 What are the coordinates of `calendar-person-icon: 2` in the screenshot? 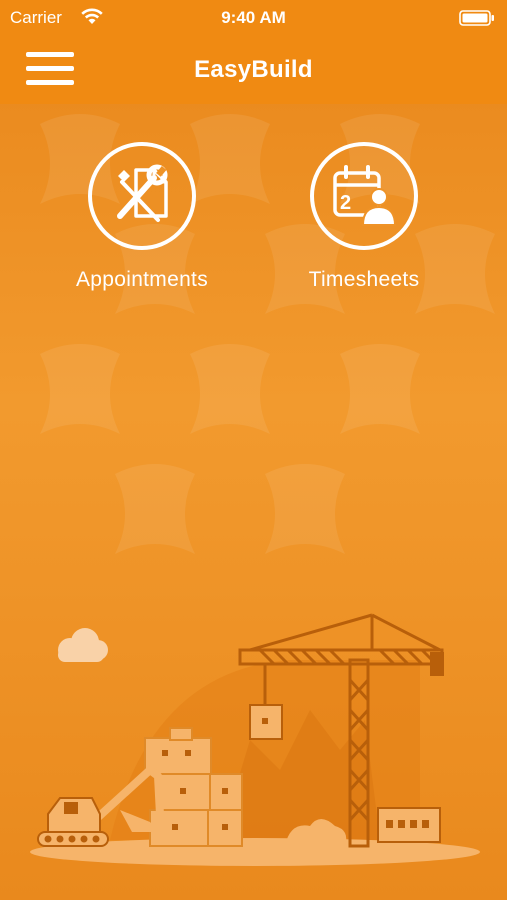 It's located at (365, 195).